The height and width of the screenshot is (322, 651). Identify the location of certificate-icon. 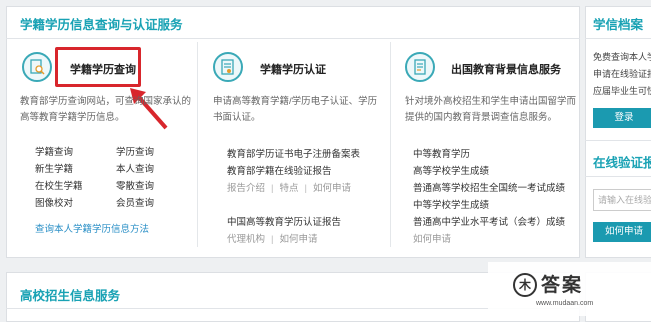
(228, 67).